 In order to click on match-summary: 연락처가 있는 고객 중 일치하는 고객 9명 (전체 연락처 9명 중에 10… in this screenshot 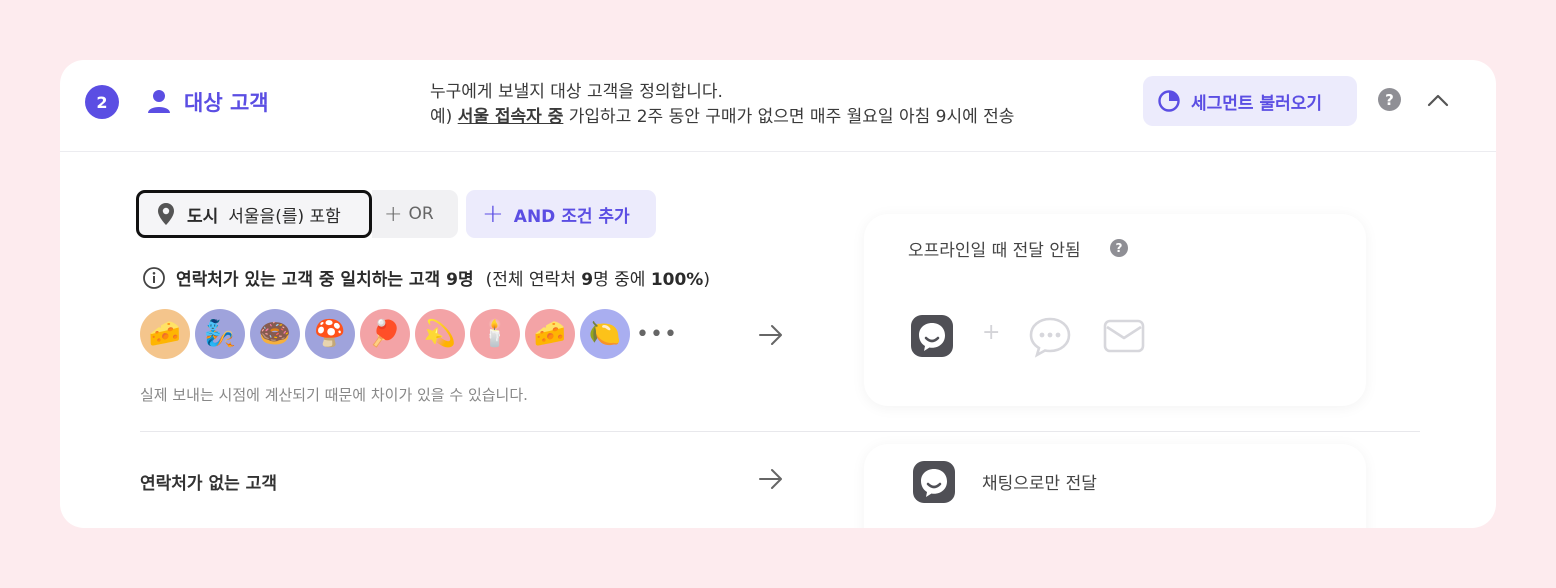, I will do `click(426, 277)`.